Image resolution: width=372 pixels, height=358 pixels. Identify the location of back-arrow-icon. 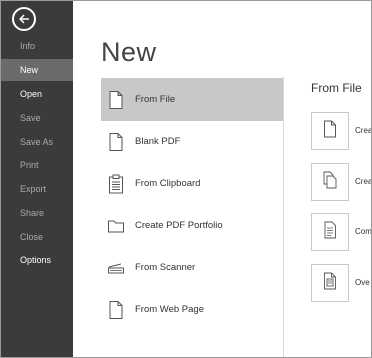
(24, 19).